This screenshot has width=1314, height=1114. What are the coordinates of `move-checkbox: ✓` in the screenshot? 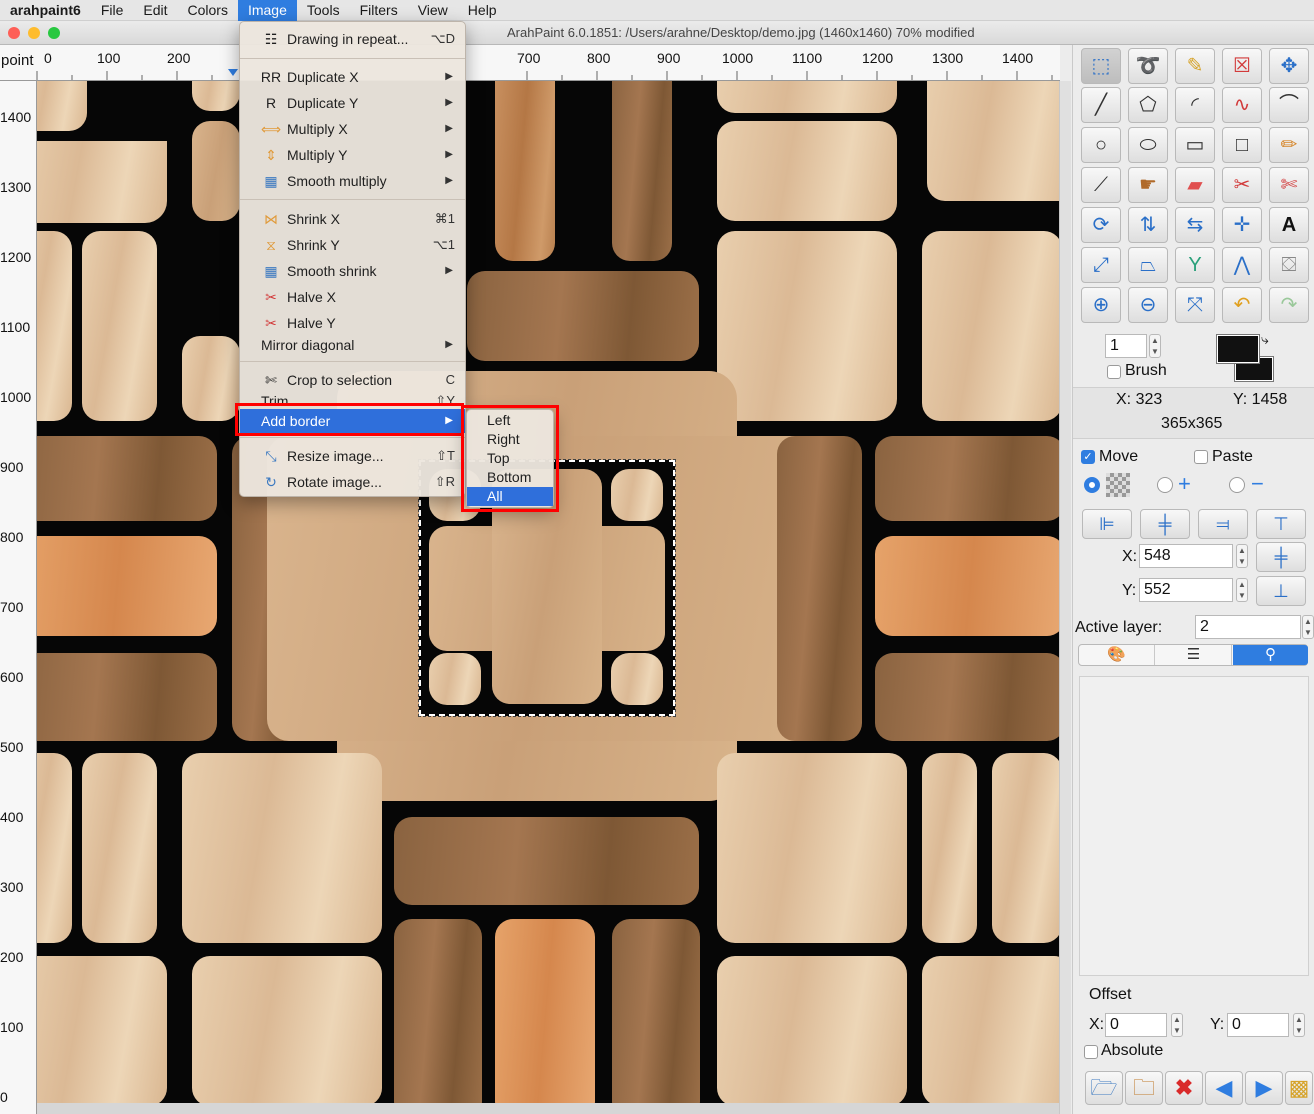 It's located at (1088, 457).